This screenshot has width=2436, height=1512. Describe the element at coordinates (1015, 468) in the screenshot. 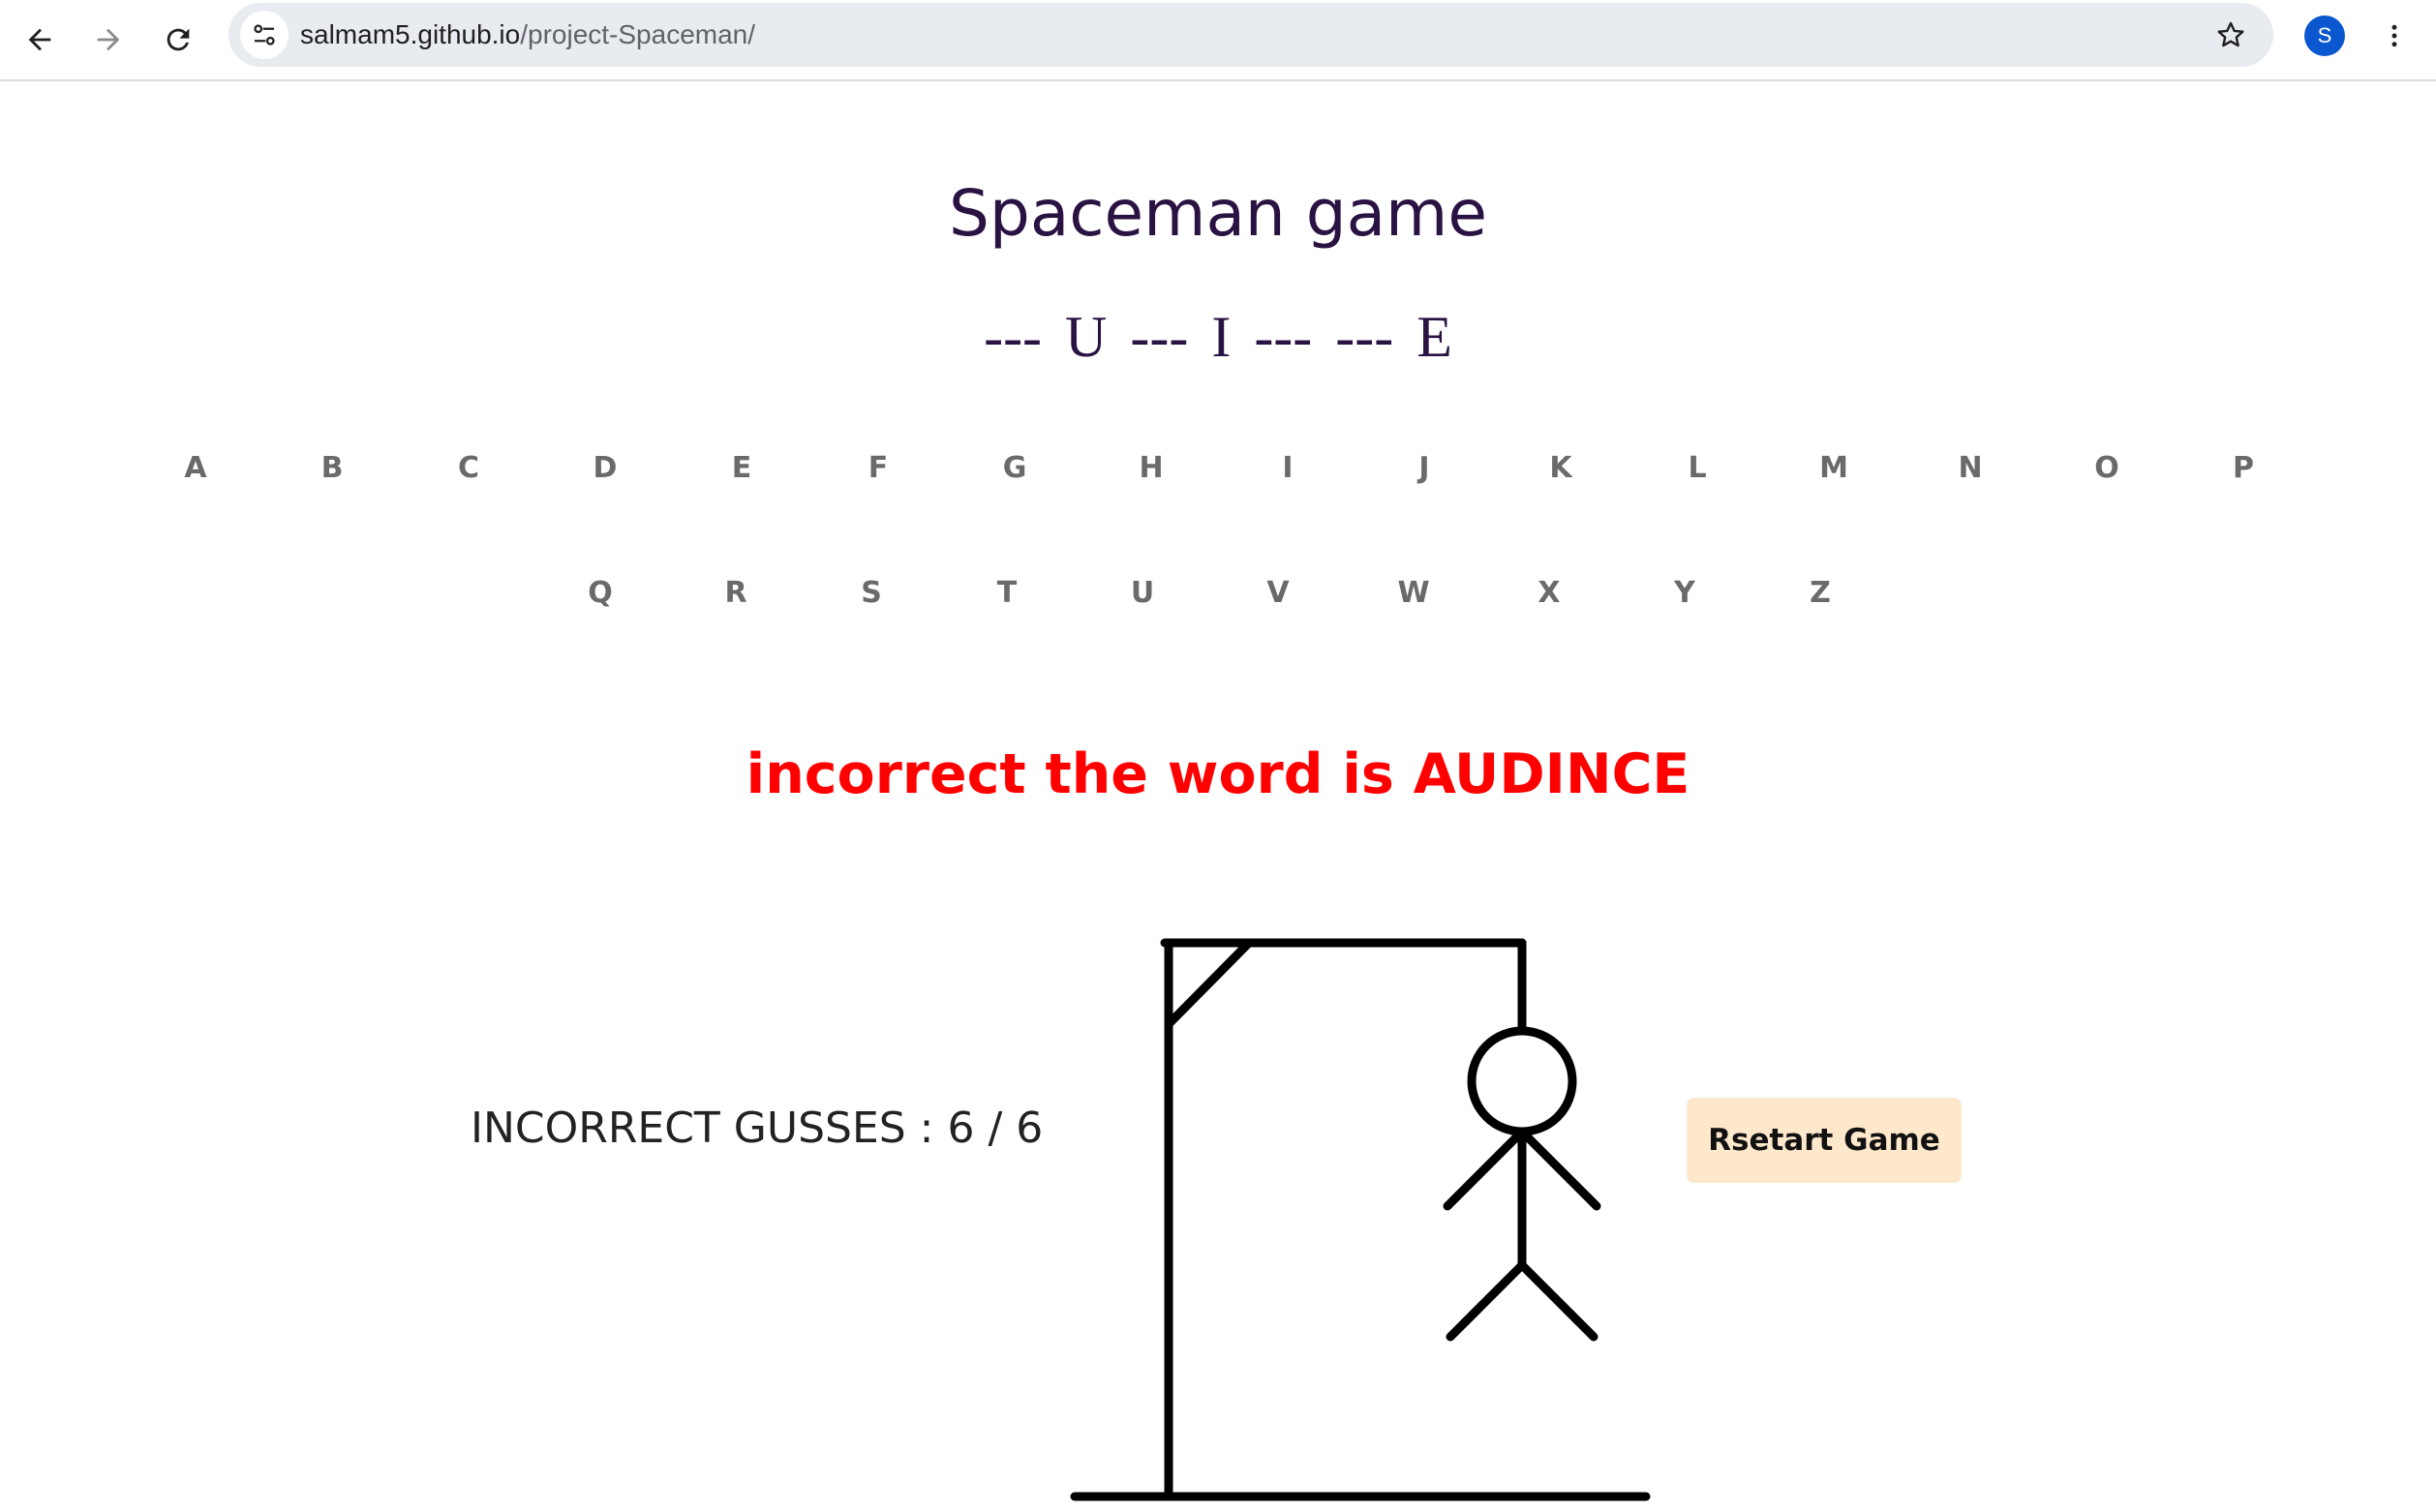

I see `letter-button-g: G` at that location.